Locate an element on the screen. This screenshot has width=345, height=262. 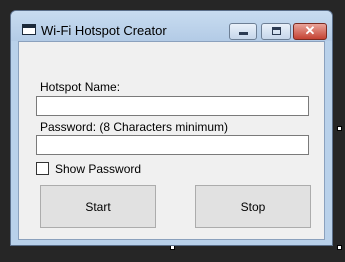
title-bar: Wi-Fi Hotspot Creator ✕ is located at coordinates (171, 26).